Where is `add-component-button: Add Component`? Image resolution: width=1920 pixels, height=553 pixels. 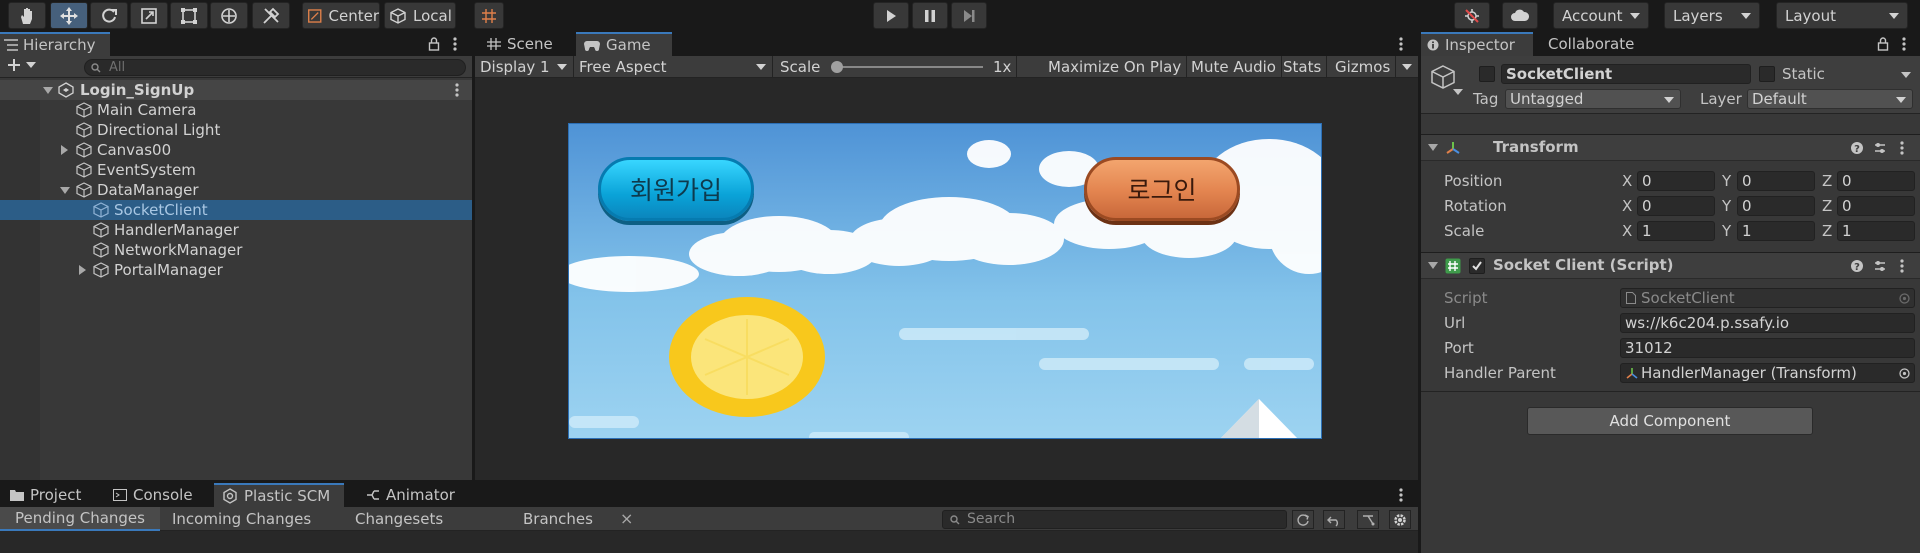 add-component-button: Add Component is located at coordinates (1670, 421).